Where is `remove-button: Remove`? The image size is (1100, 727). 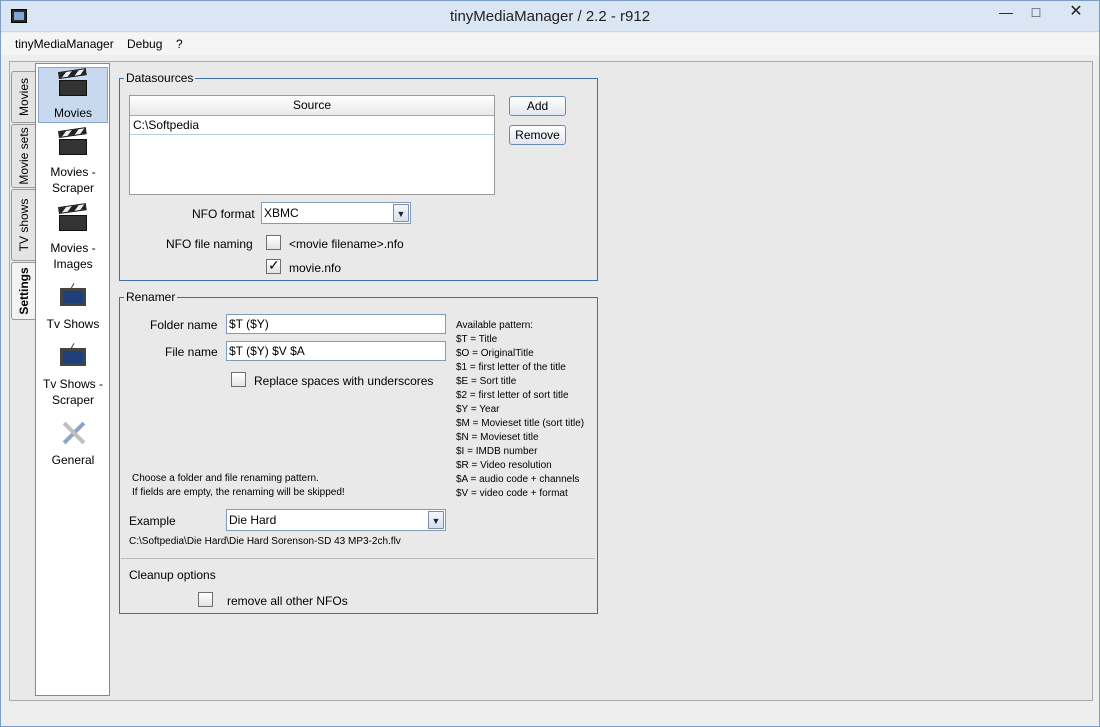 remove-button: Remove is located at coordinates (537, 135).